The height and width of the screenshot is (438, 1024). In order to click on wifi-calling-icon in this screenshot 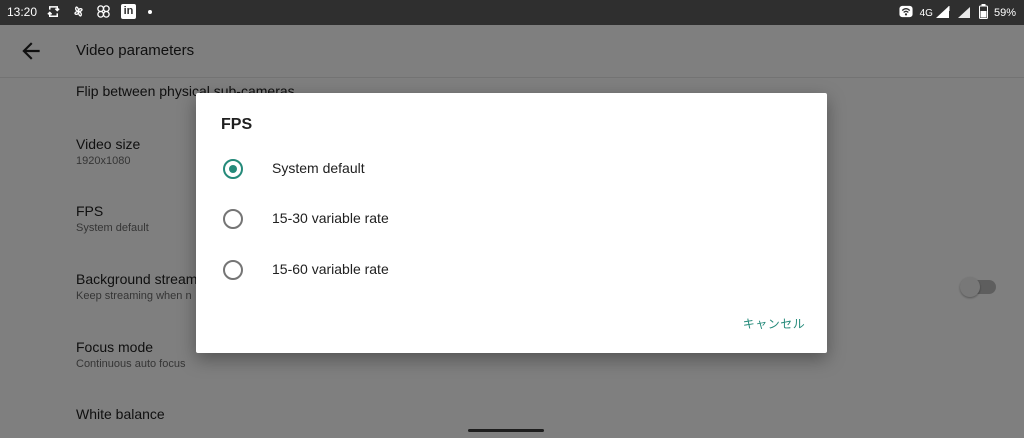, I will do `click(906, 13)`.